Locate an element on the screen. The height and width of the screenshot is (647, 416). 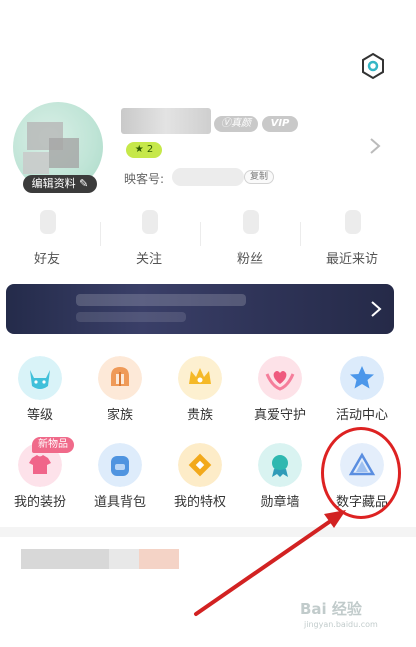
medal-icon is located at coordinates (280, 465).